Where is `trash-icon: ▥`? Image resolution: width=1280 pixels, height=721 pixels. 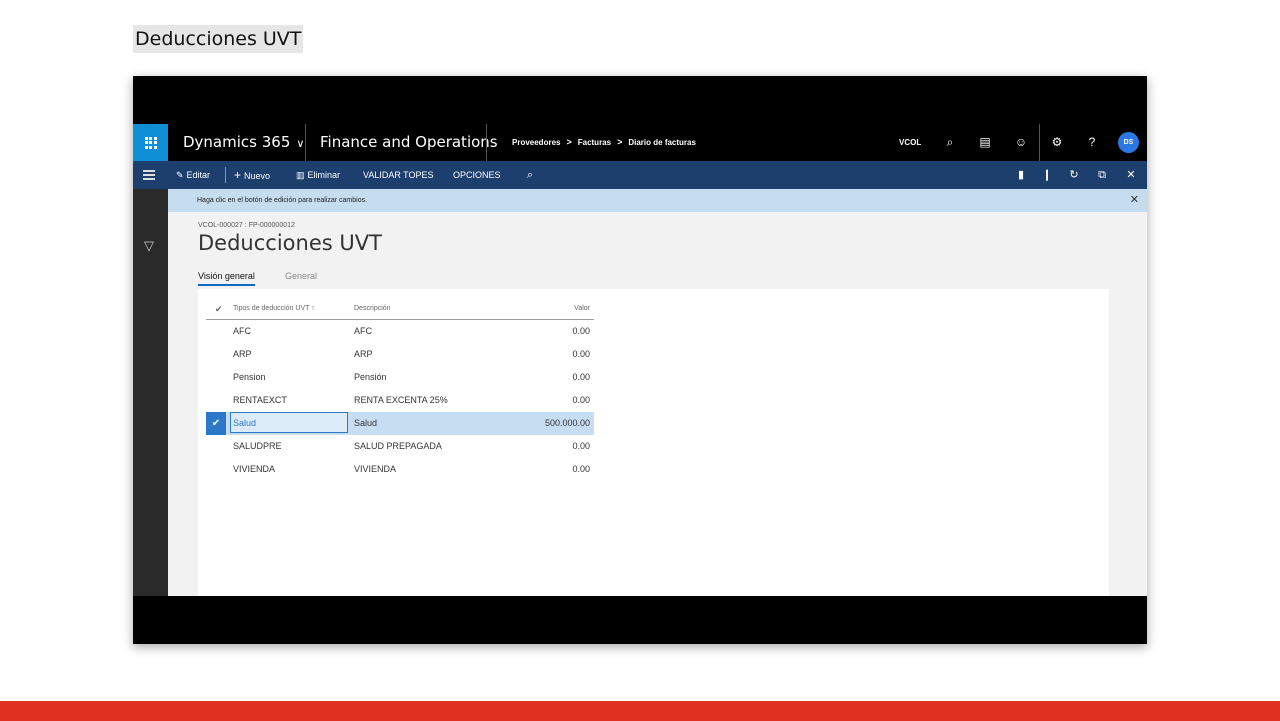 trash-icon: ▥ is located at coordinates (300, 175).